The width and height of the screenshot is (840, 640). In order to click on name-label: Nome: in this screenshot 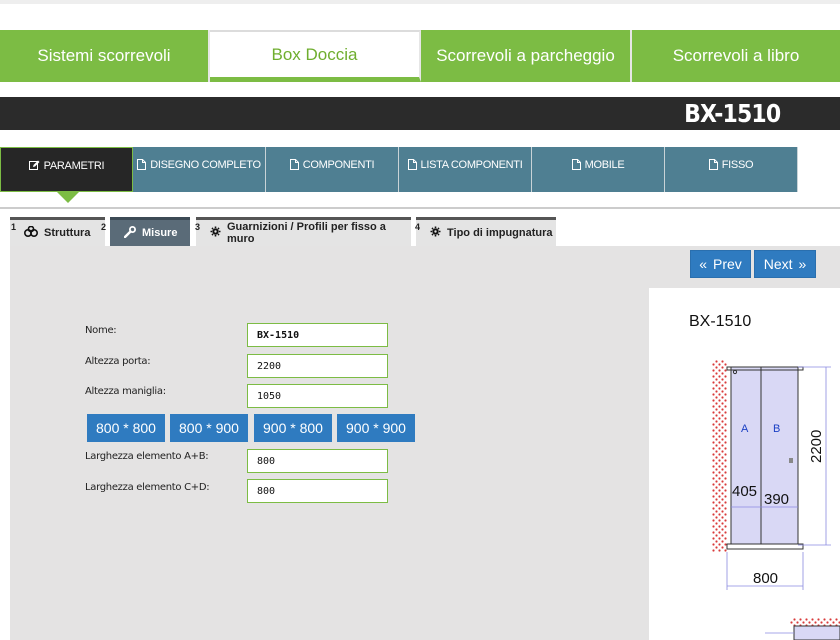, I will do `click(101, 330)`.